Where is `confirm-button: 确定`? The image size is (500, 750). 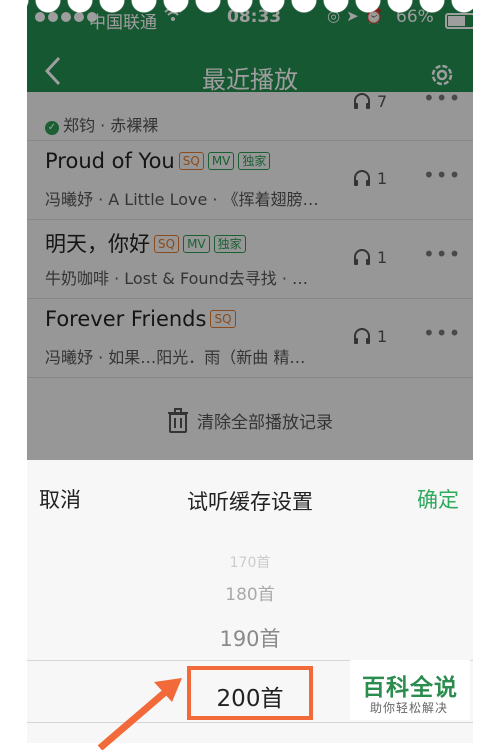 confirm-button: 确定 is located at coordinates (438, 499).